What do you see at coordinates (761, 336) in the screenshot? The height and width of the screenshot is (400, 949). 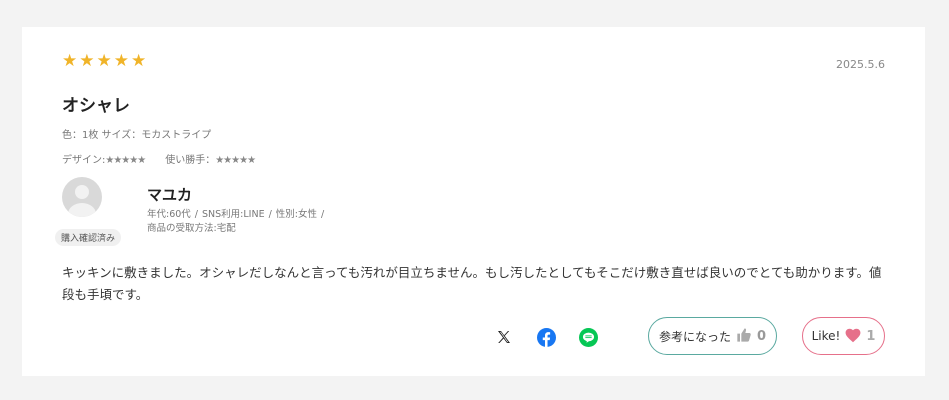 I see `helpful-count: 0` at bounding box center [761, 336].